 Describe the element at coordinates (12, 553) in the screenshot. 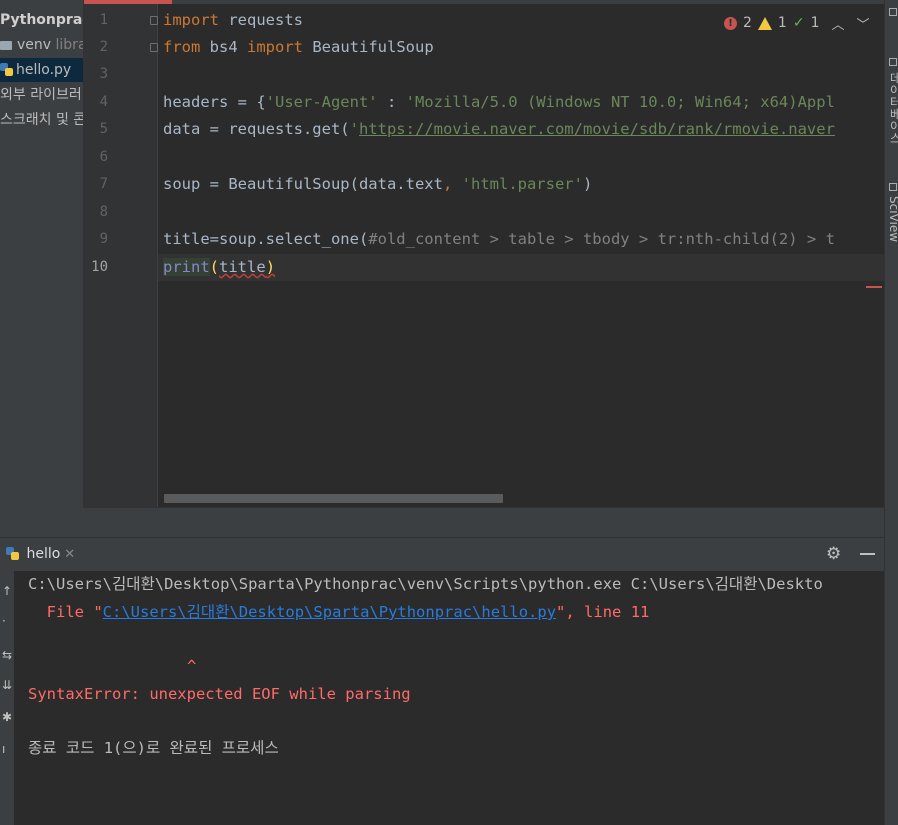

I see `python-run-icon` at that location.